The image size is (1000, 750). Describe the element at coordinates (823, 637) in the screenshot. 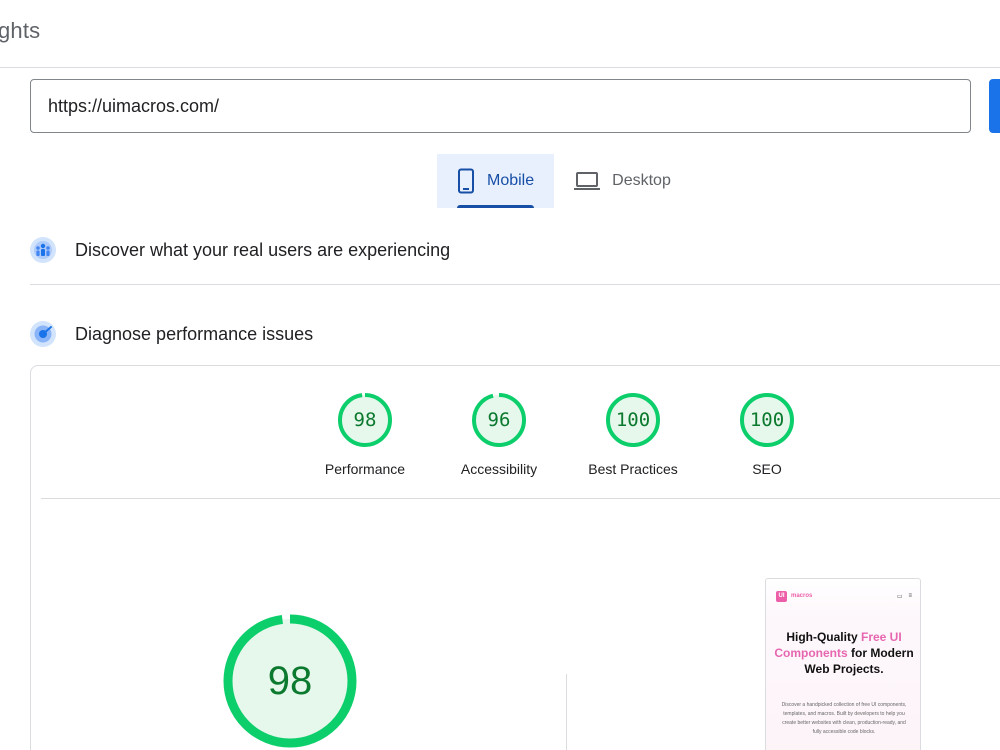

I see `preview-title-part: High-Quality` at that location.